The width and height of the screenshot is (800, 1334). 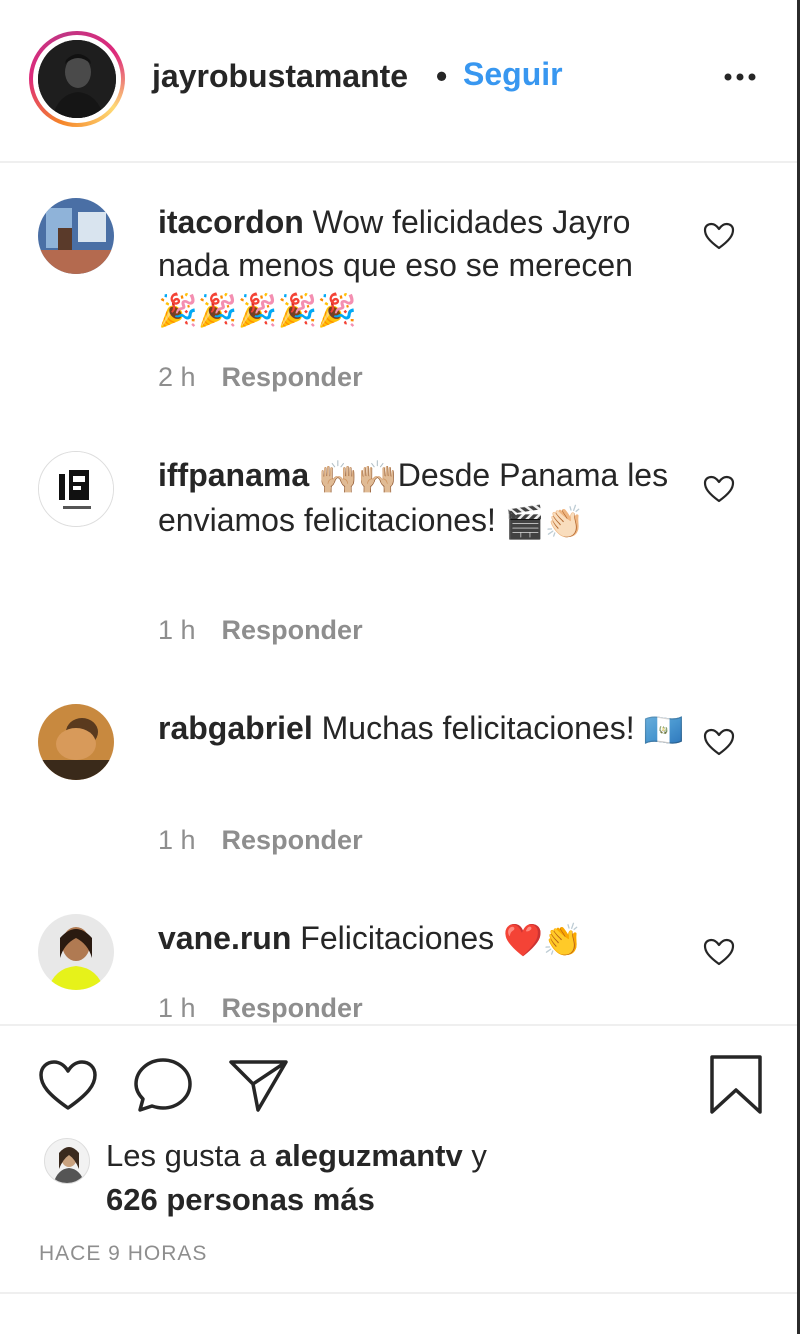 What do you see at coordinates (397, 938) in the screenshot?
I see `comment-text: Felicitaciones` at bounding box center [397, 938].